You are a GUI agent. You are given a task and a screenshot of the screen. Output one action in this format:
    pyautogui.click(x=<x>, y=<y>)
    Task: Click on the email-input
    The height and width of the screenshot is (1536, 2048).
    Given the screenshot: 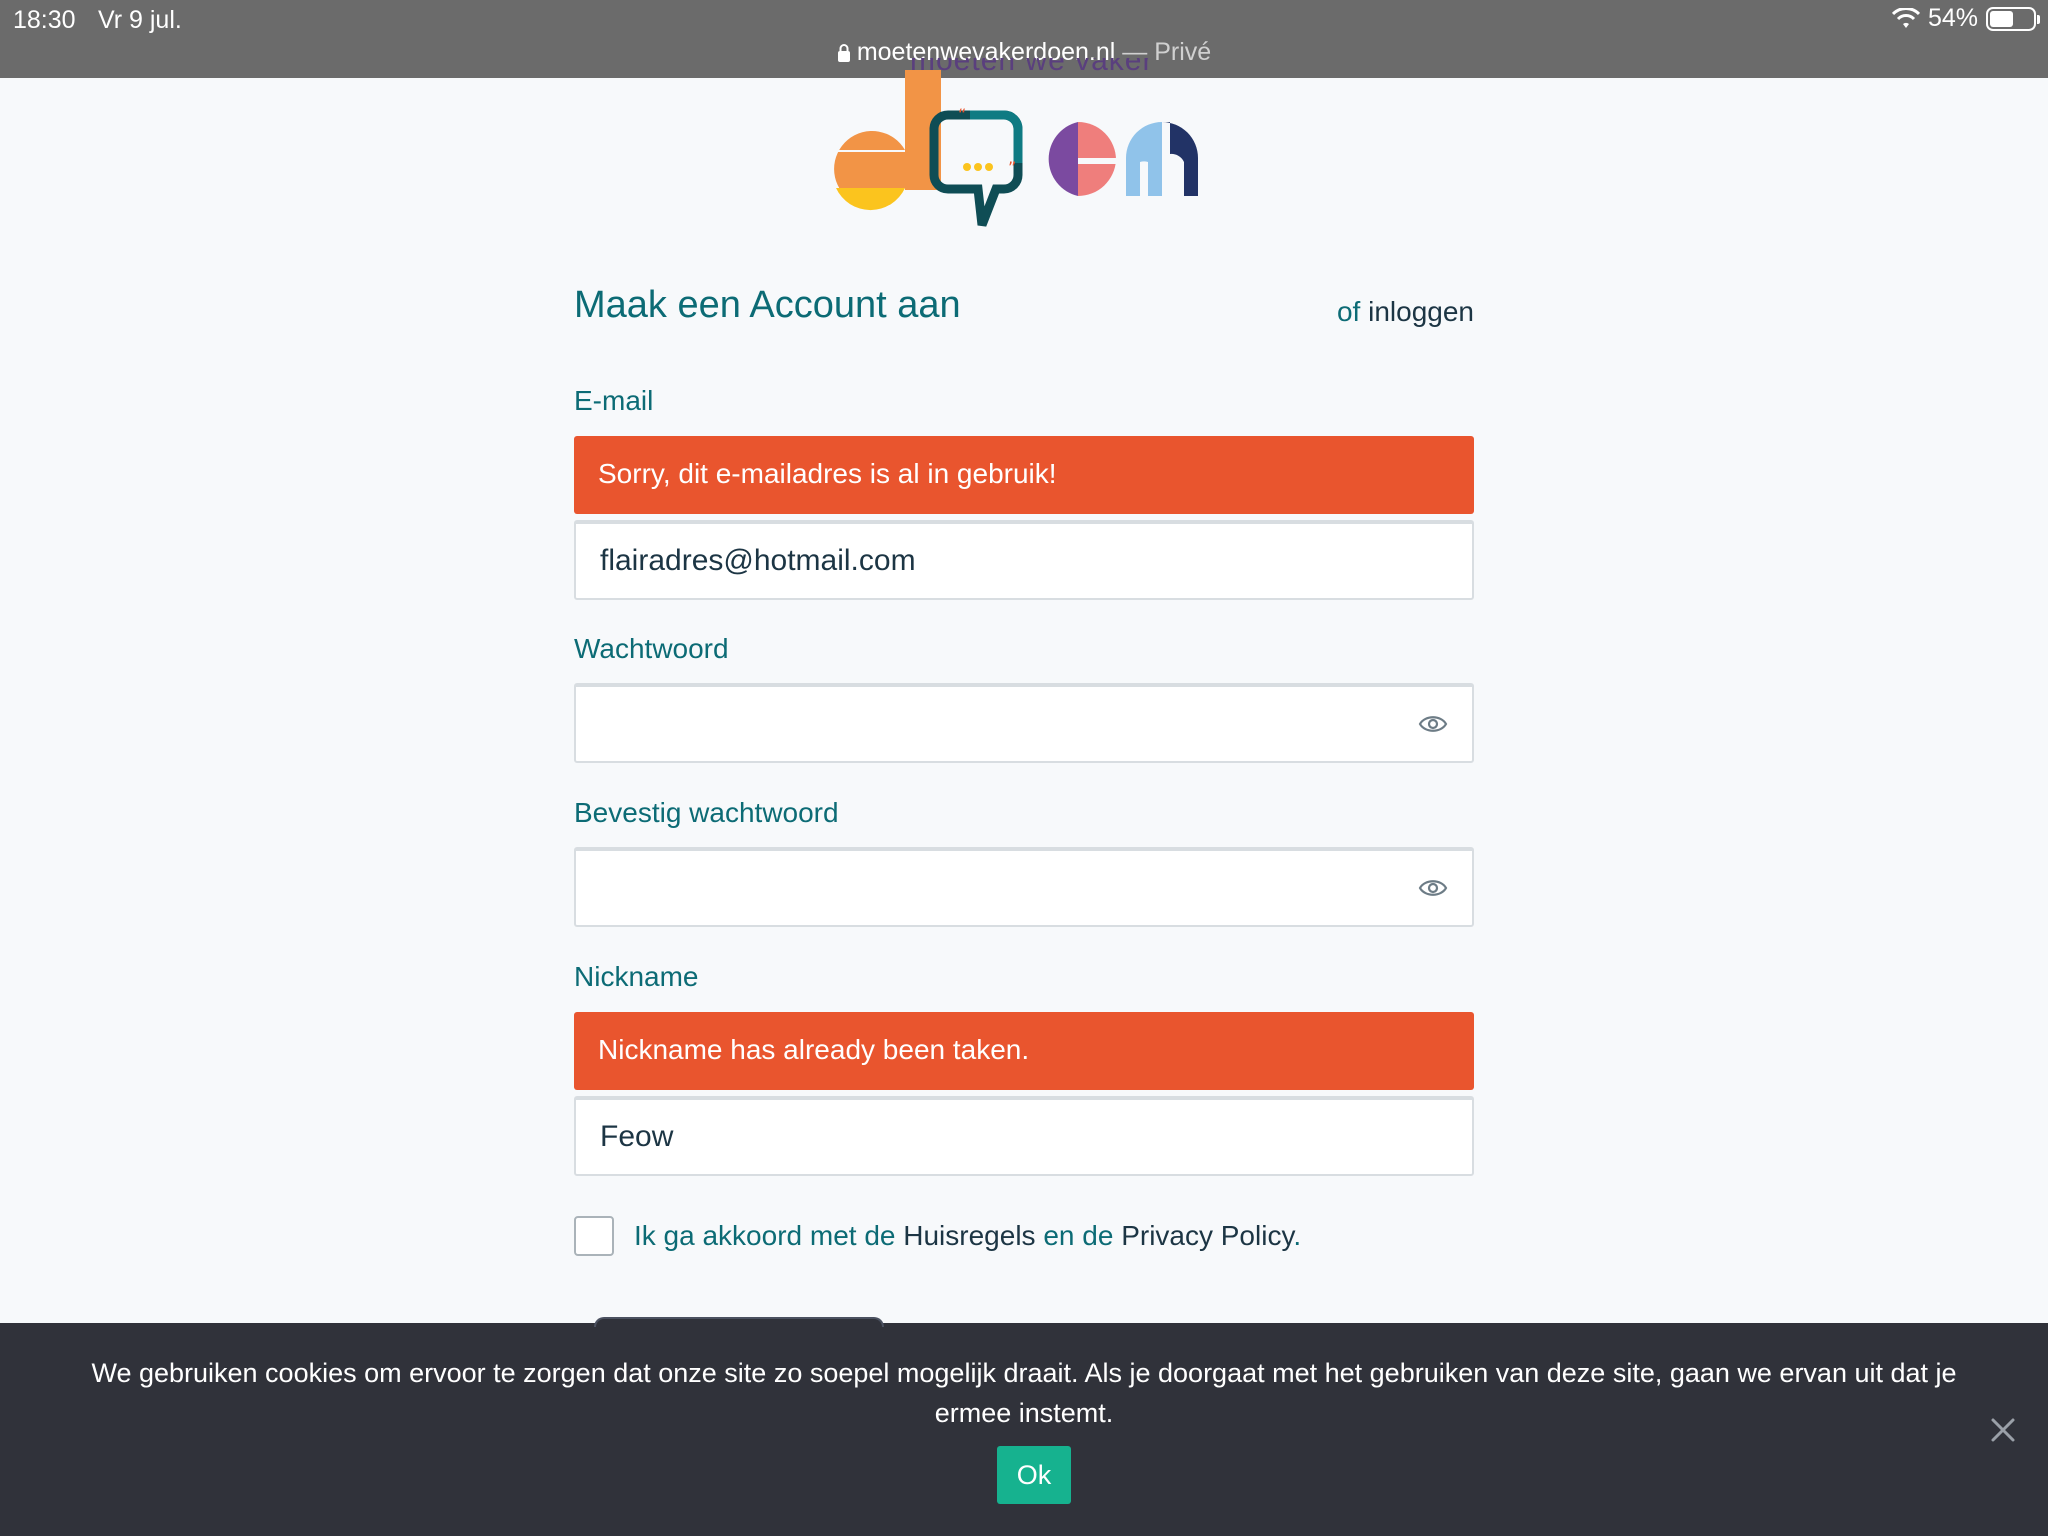 What is the action you would take?
    pyautogui.click(x=1024, y=560)
    